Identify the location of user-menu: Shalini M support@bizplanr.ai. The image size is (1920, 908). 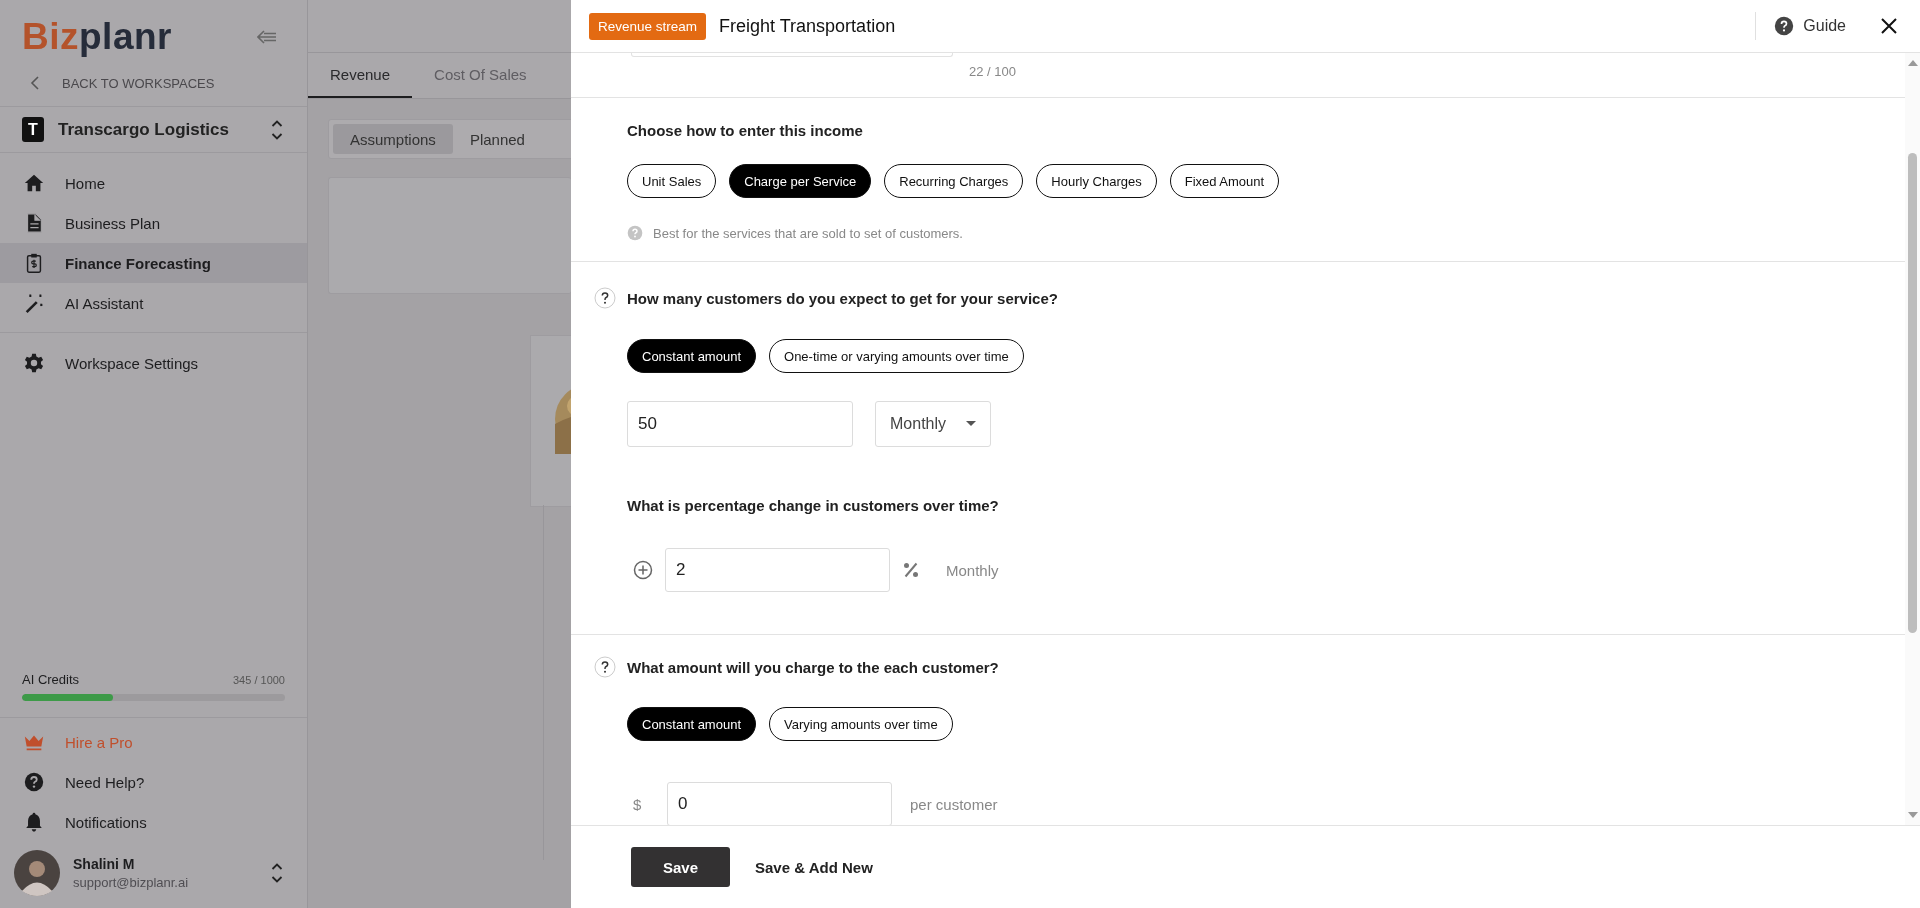
(153, 875).